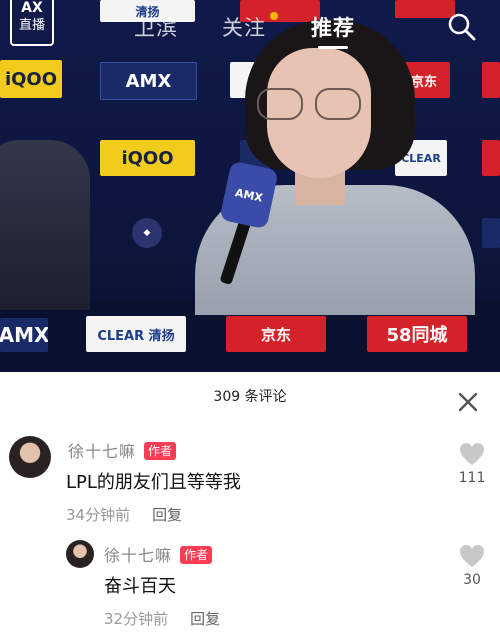 The width and height of the screenshot is (500, 632). I want to click on sponsor-amx-bottom-left: AMX, so click(24, 335).